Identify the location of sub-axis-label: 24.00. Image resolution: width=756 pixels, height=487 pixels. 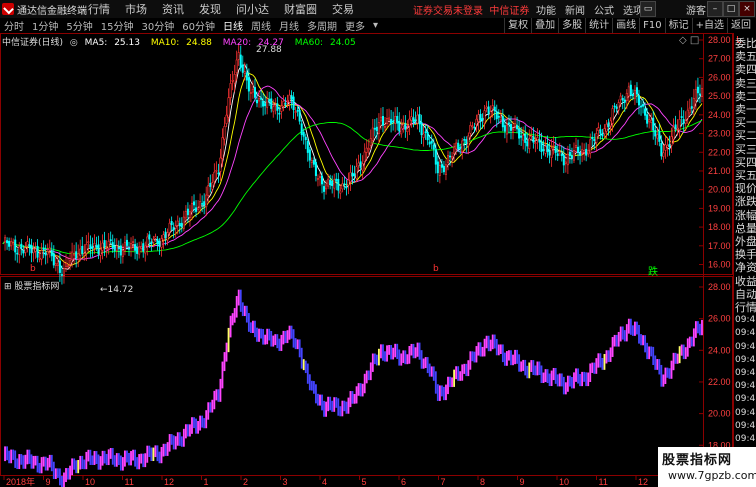
(719, 350).